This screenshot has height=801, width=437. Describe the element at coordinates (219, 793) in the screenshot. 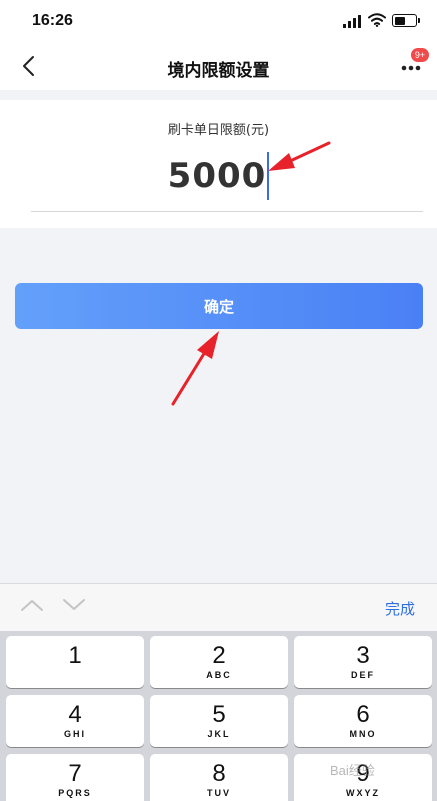

I see `key-letters: TUV` at that location.